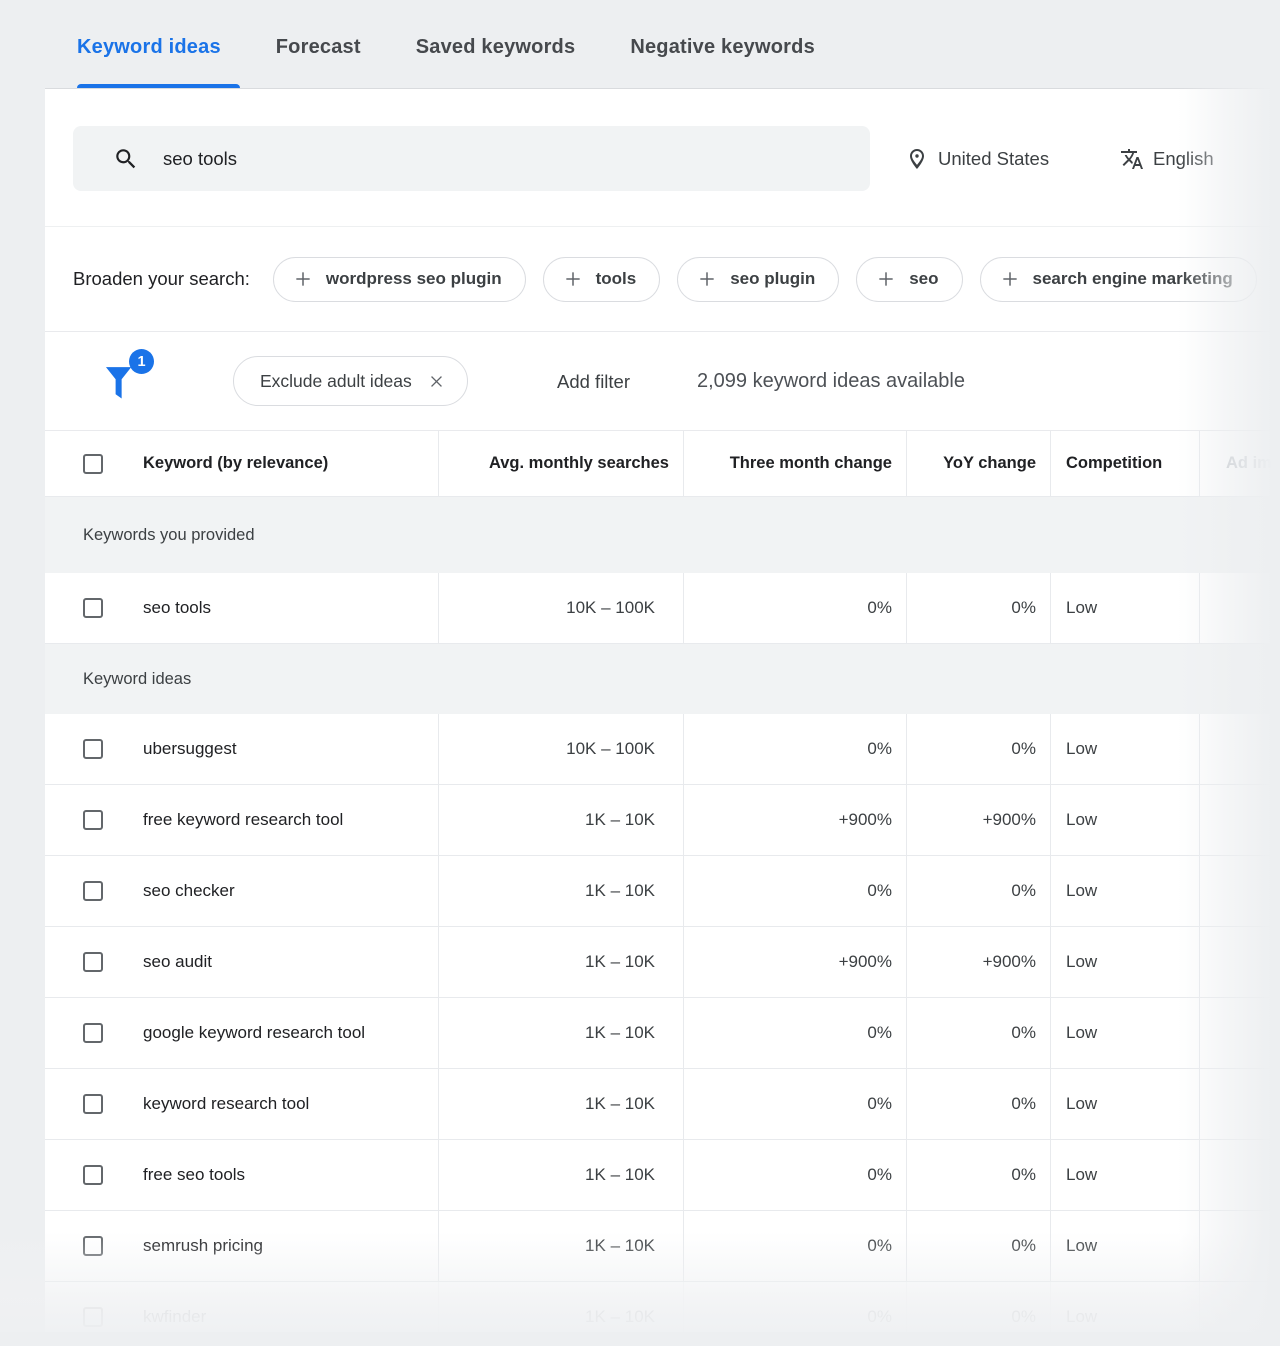  Describe the element at coordinates (1239, 463) in the screenshot. I see `column-header-ad-impression-share: Ad impression share` at that location.